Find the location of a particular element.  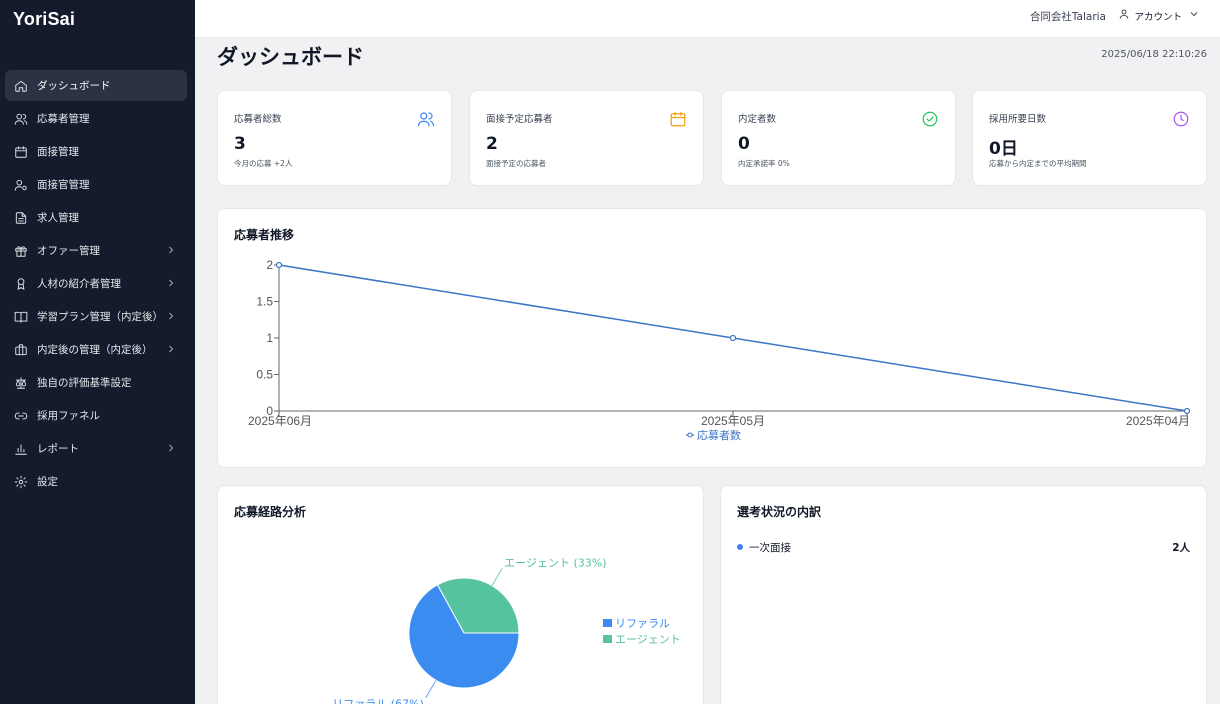

sidebar-item-1: 応募者管理 is located at coordinates (96, 118).